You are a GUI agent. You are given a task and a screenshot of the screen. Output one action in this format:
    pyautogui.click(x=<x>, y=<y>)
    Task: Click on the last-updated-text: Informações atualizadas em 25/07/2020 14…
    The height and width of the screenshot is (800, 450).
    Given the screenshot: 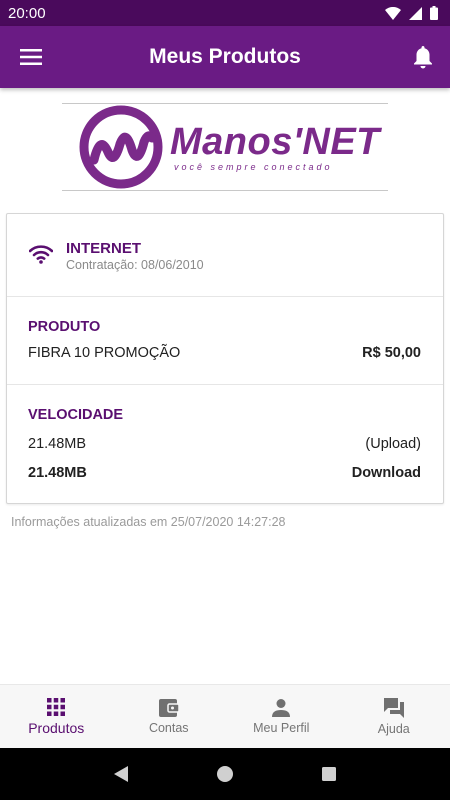 What is the action you would take?
    pyautogui.click(x=148, y=522)
    